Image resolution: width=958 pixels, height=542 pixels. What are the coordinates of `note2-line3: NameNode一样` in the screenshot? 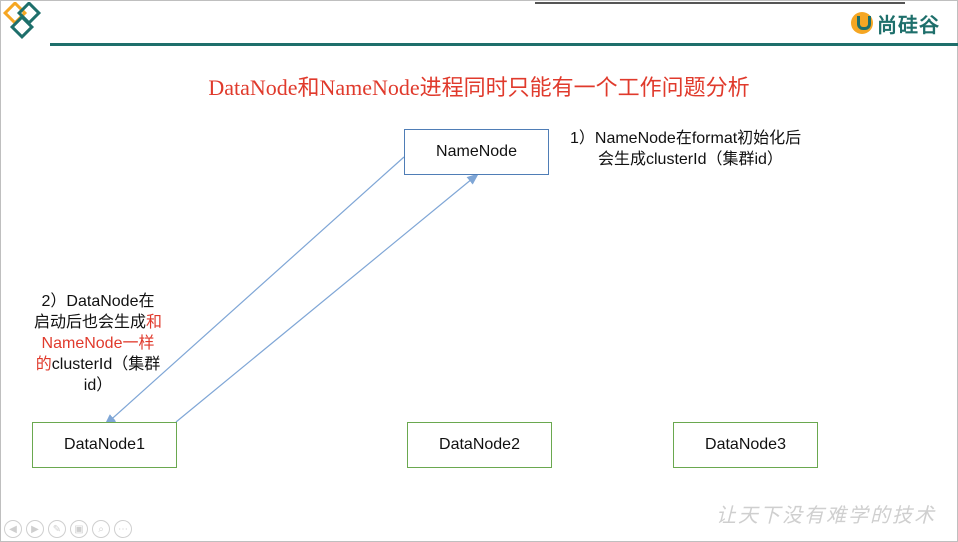 It's located at (98, 343).